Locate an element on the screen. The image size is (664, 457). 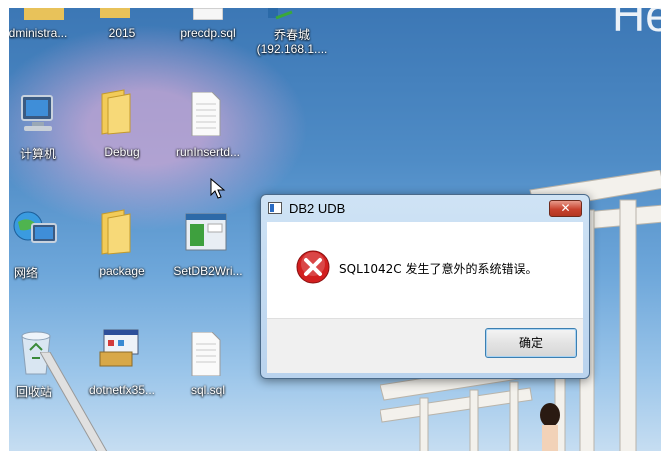
close-button: ✕ is located at coordinates (565, 208).